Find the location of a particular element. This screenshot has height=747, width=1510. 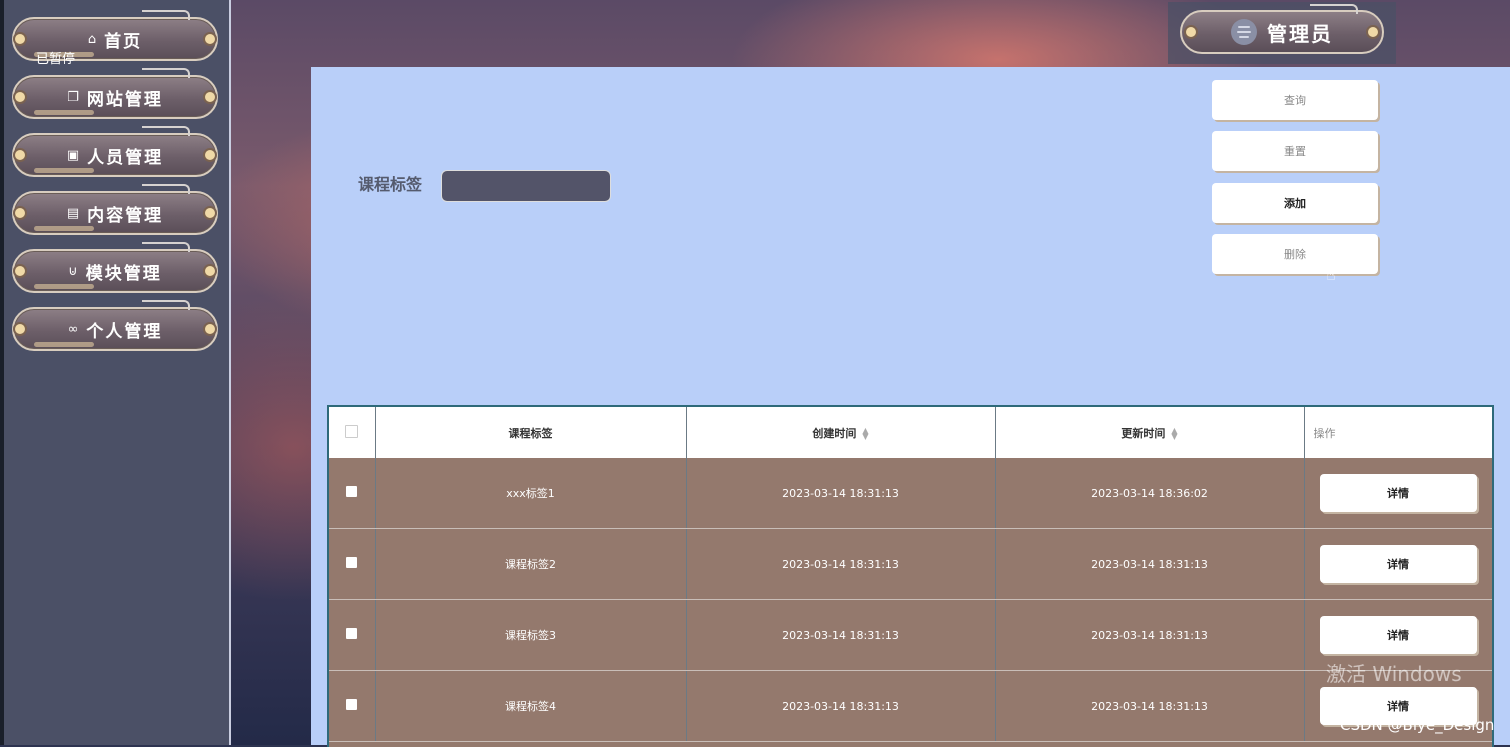

person-card-icon: ▣ is located at coordinates (74, 155).